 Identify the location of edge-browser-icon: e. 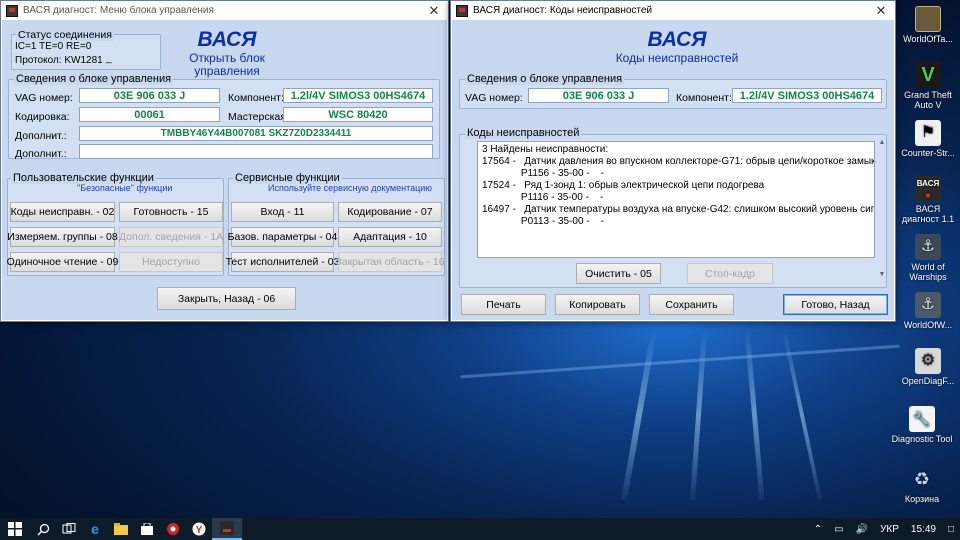
(95, 529).